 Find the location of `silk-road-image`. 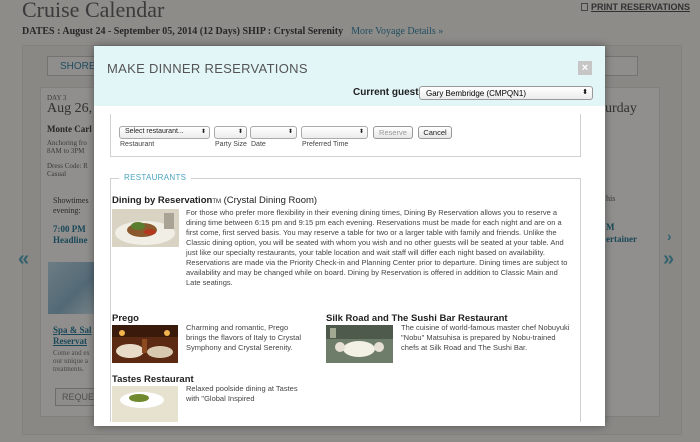

silk-road-image is located at coordinates (359, 344).